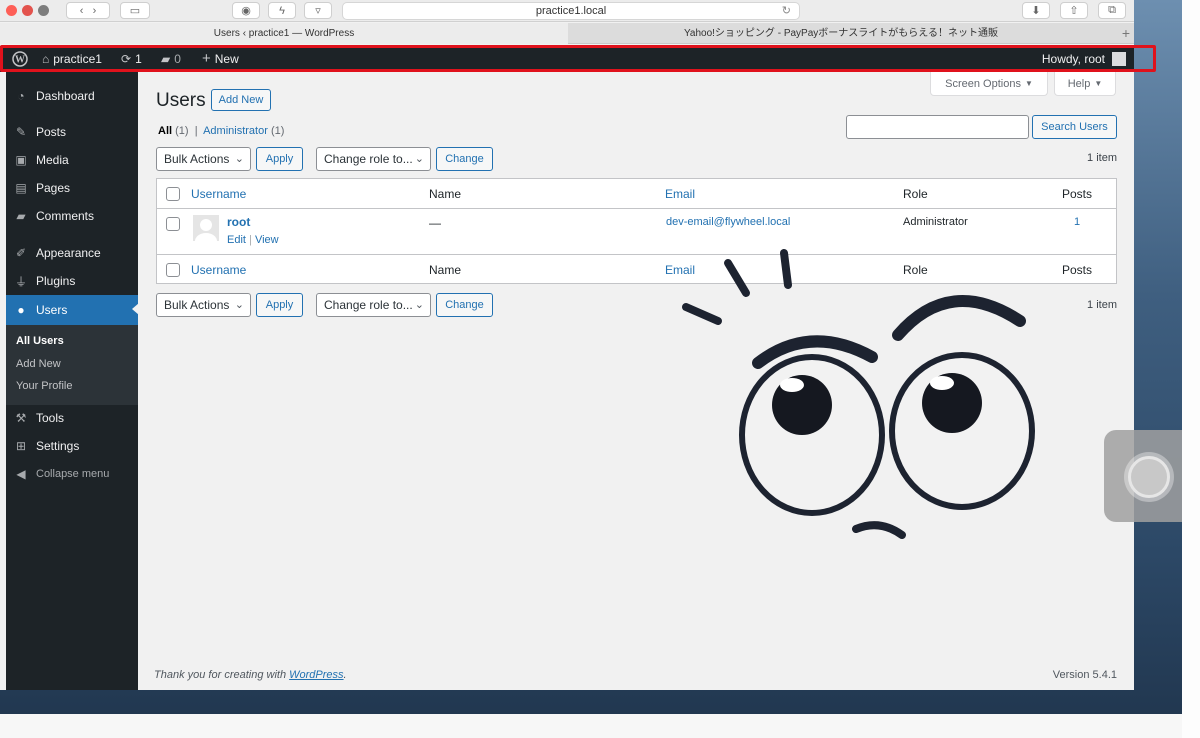 The image size is (1200, 738). Describe the element at coordinates (38, 364) in the screenshot. I see `submenu-item-add-new: Add New` at that location.